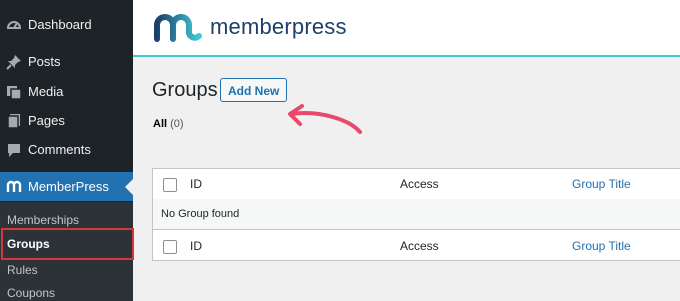 The height and width of the screenshot is (301, 680). Describe the element at coordinates (177, 124) in the screenshot. I see `filter-all-count: (0)` at that location.